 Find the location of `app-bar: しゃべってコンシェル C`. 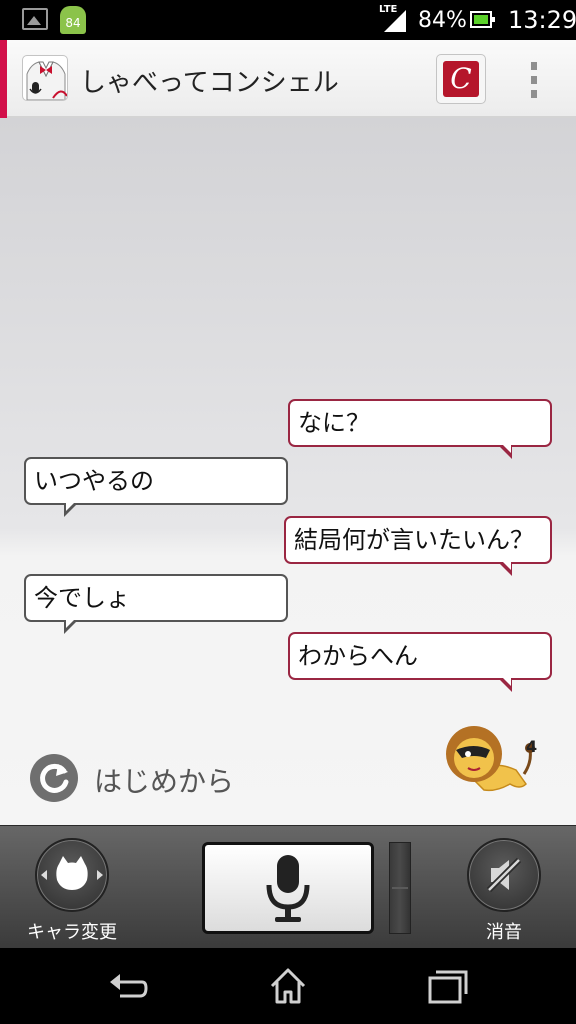

app-bar: しゃべってコンシェル C is located at coordinates (288, 79).